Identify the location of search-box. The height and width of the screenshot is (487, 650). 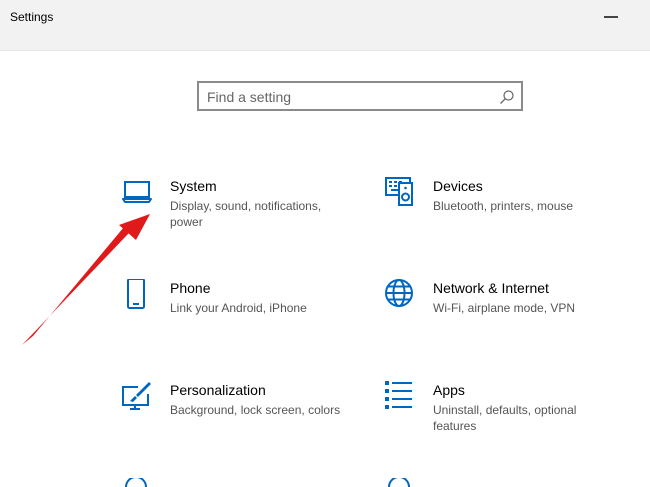
(360, 96).